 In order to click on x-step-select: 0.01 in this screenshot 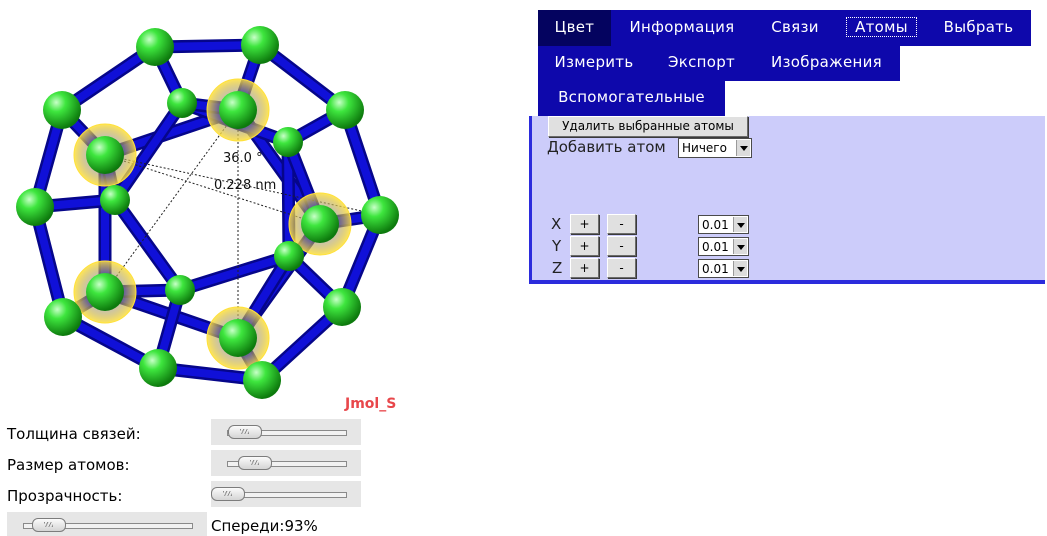, I will do `click(723, 224)`.